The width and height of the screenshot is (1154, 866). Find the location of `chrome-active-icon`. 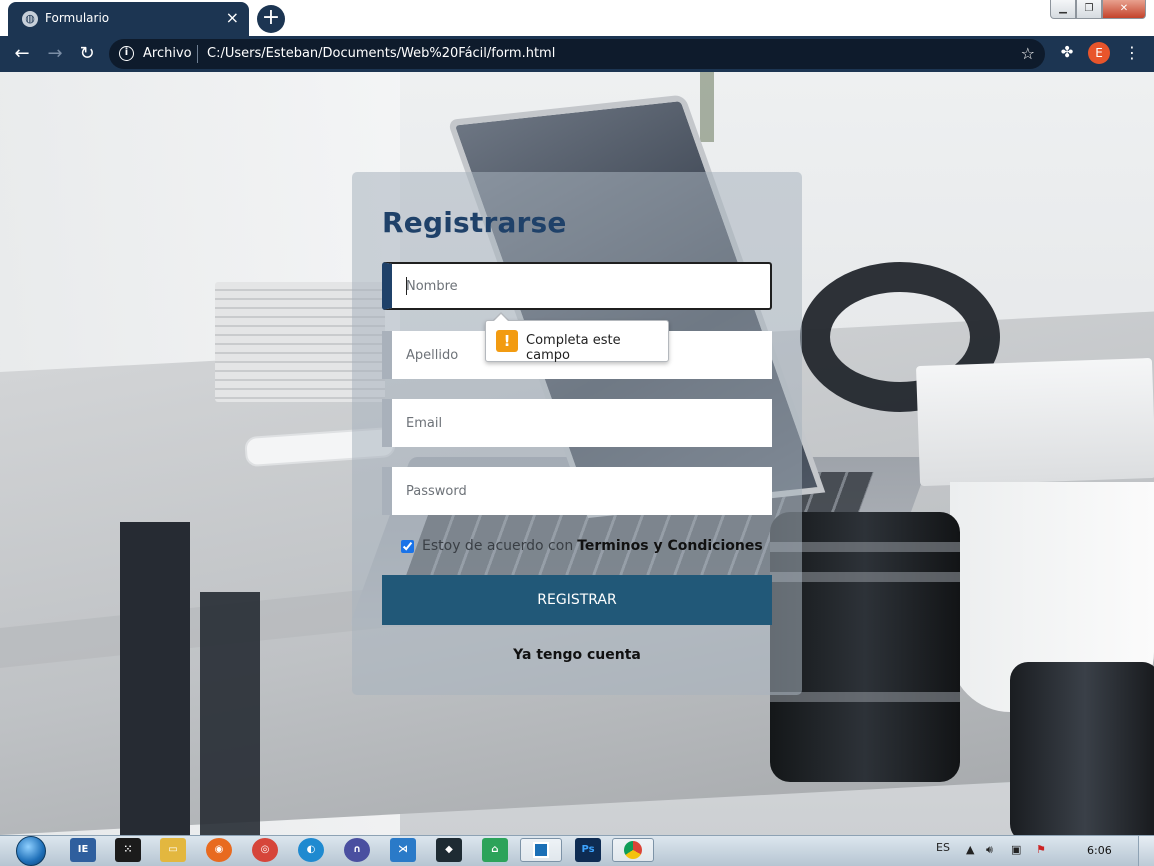

chrome-active-icon is located at coordinates (633, 850).